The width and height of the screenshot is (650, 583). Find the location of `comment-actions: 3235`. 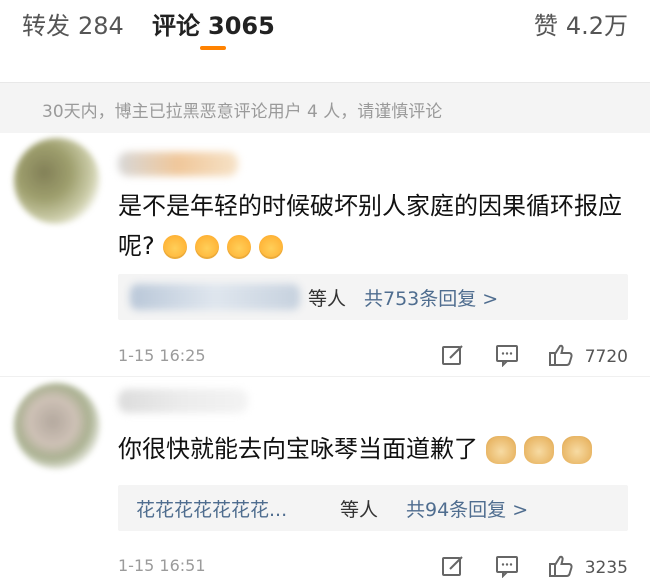

comment-actions: 3235 is located at coordinates (522, 566).